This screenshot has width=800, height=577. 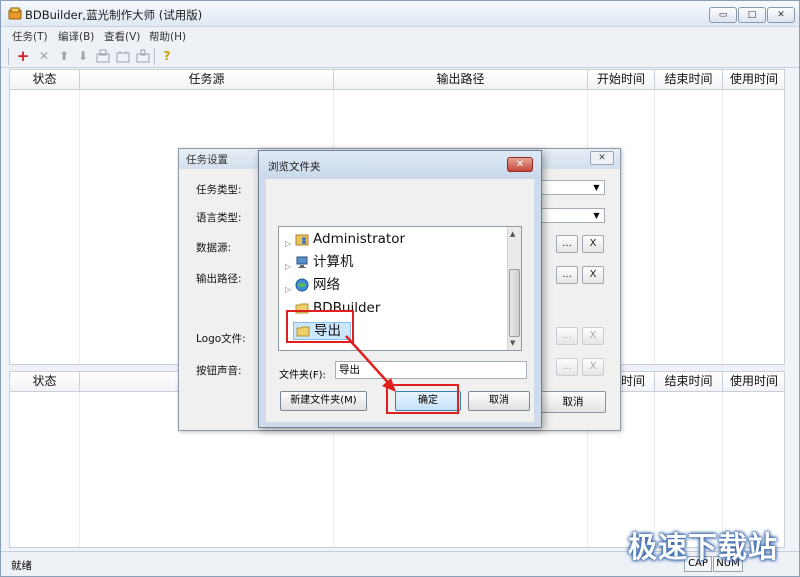 I want to click on scroll-down-icon: ▼, so click(x=512, y=343).